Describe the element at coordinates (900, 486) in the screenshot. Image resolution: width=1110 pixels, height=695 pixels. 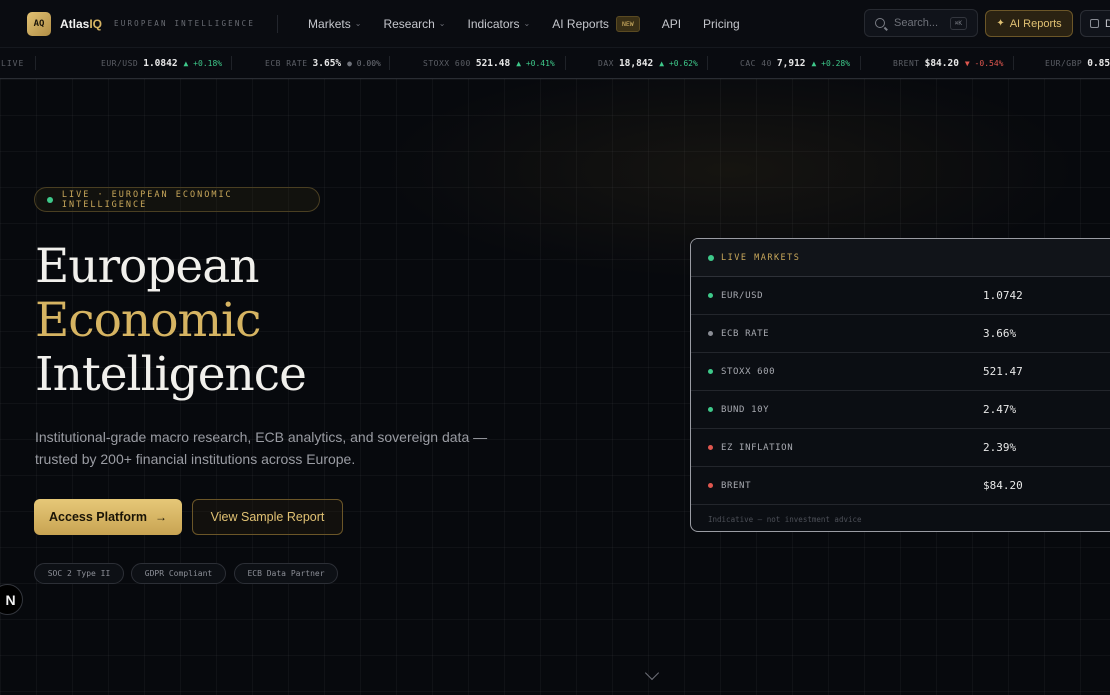
I see `market-row-brent: BRENT $84.20` at that location.